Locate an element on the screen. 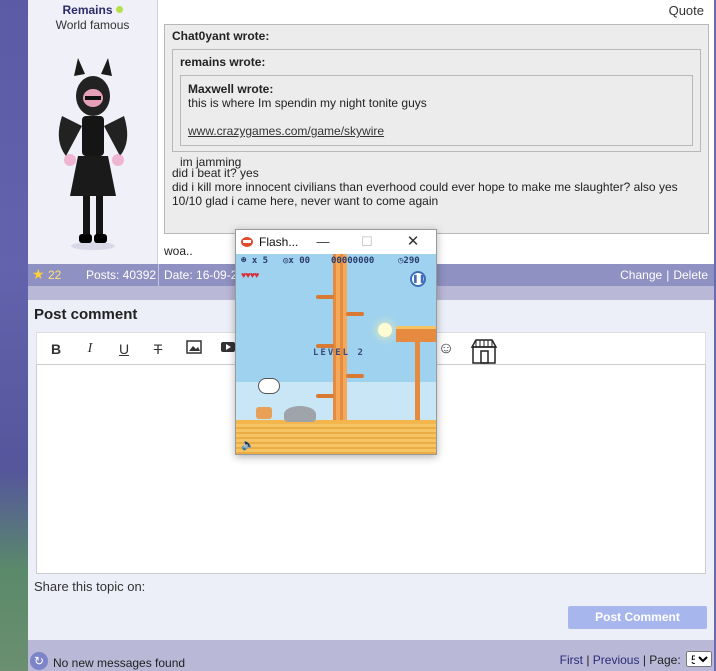  quote-header: remains wrote: is located at coordinates (223, 62).